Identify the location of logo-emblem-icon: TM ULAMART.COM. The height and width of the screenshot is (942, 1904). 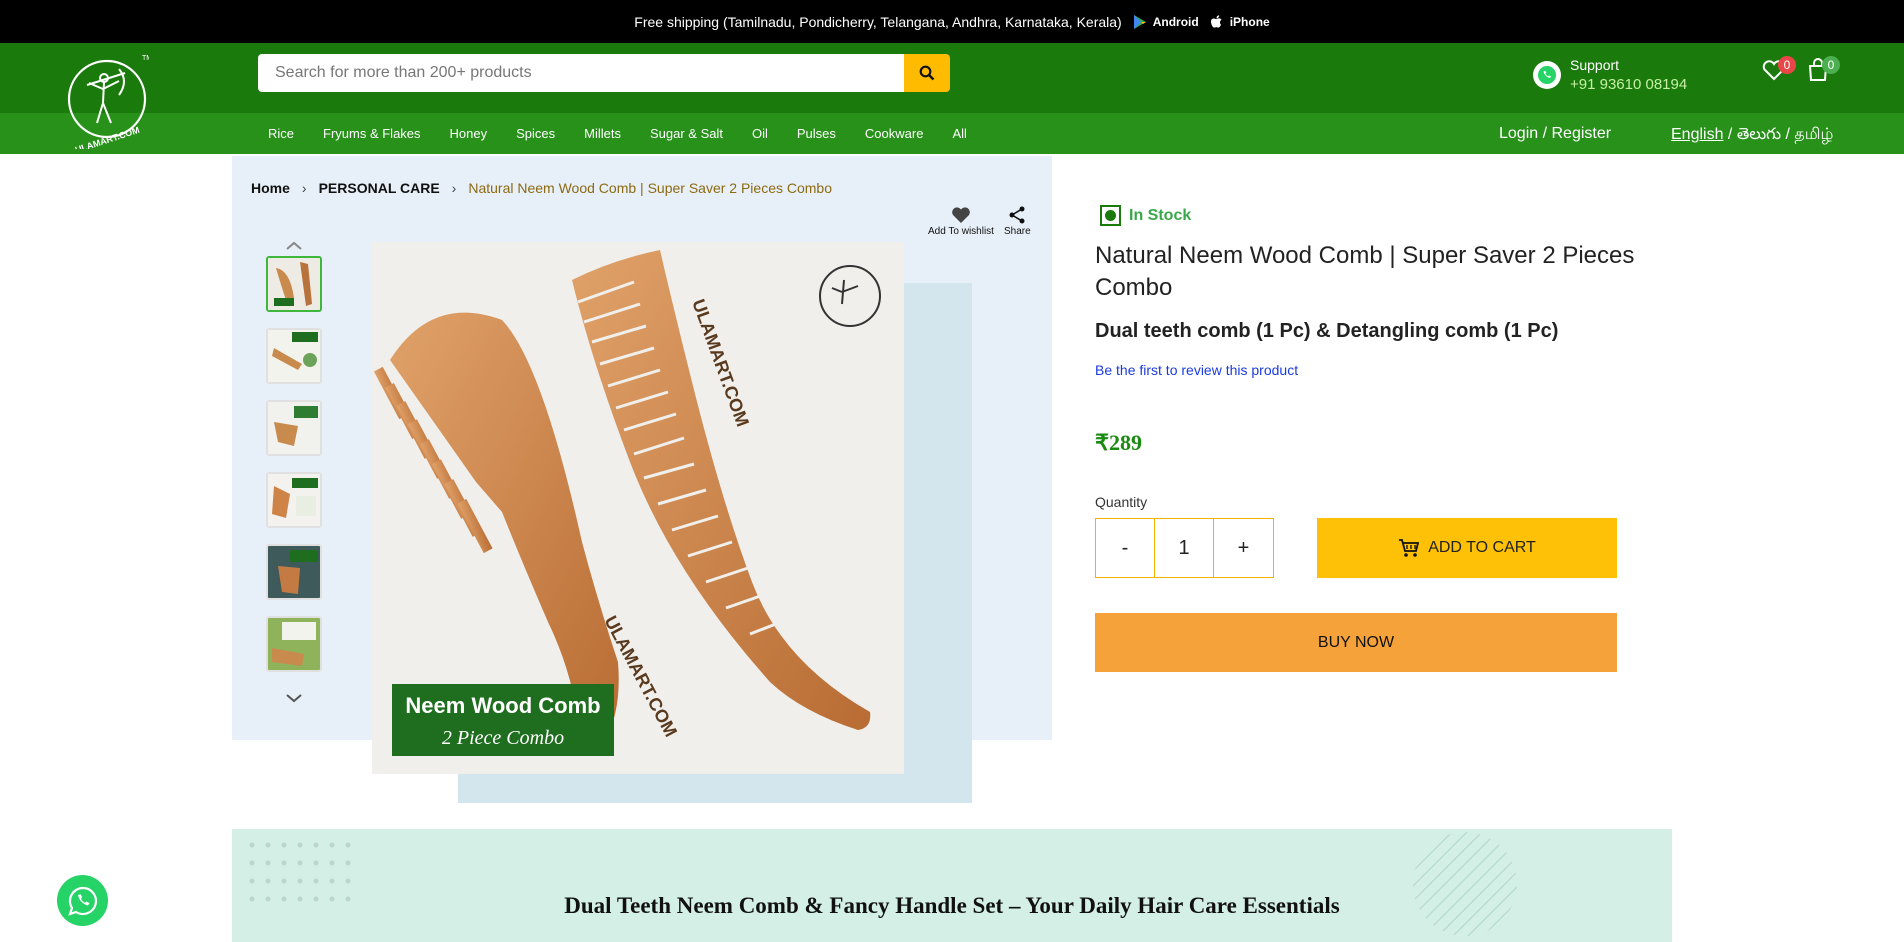
(109, 105).